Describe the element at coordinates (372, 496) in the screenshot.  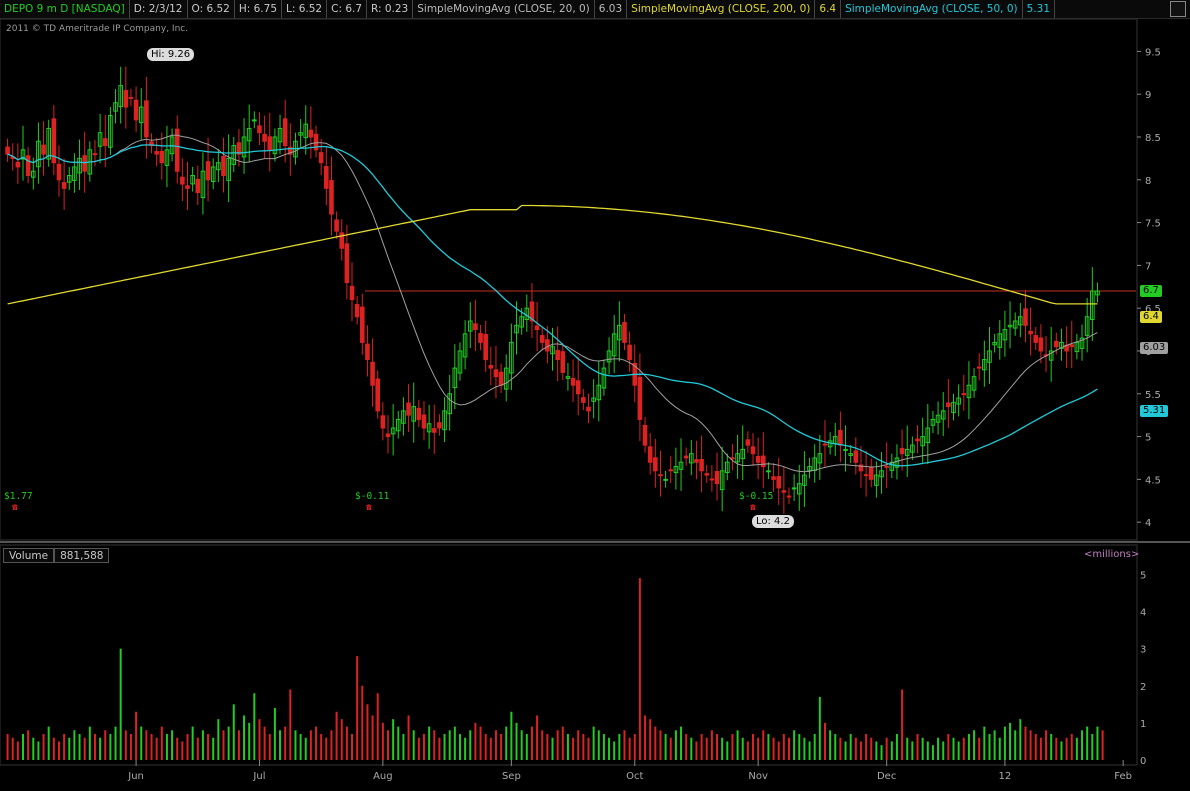
I see `earnings-value-2: $-0.11` at that location.